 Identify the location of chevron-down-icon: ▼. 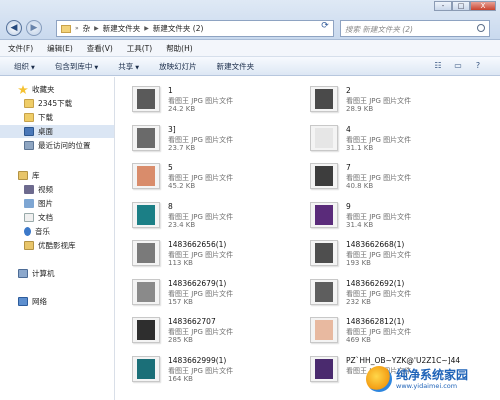
(137, 67).